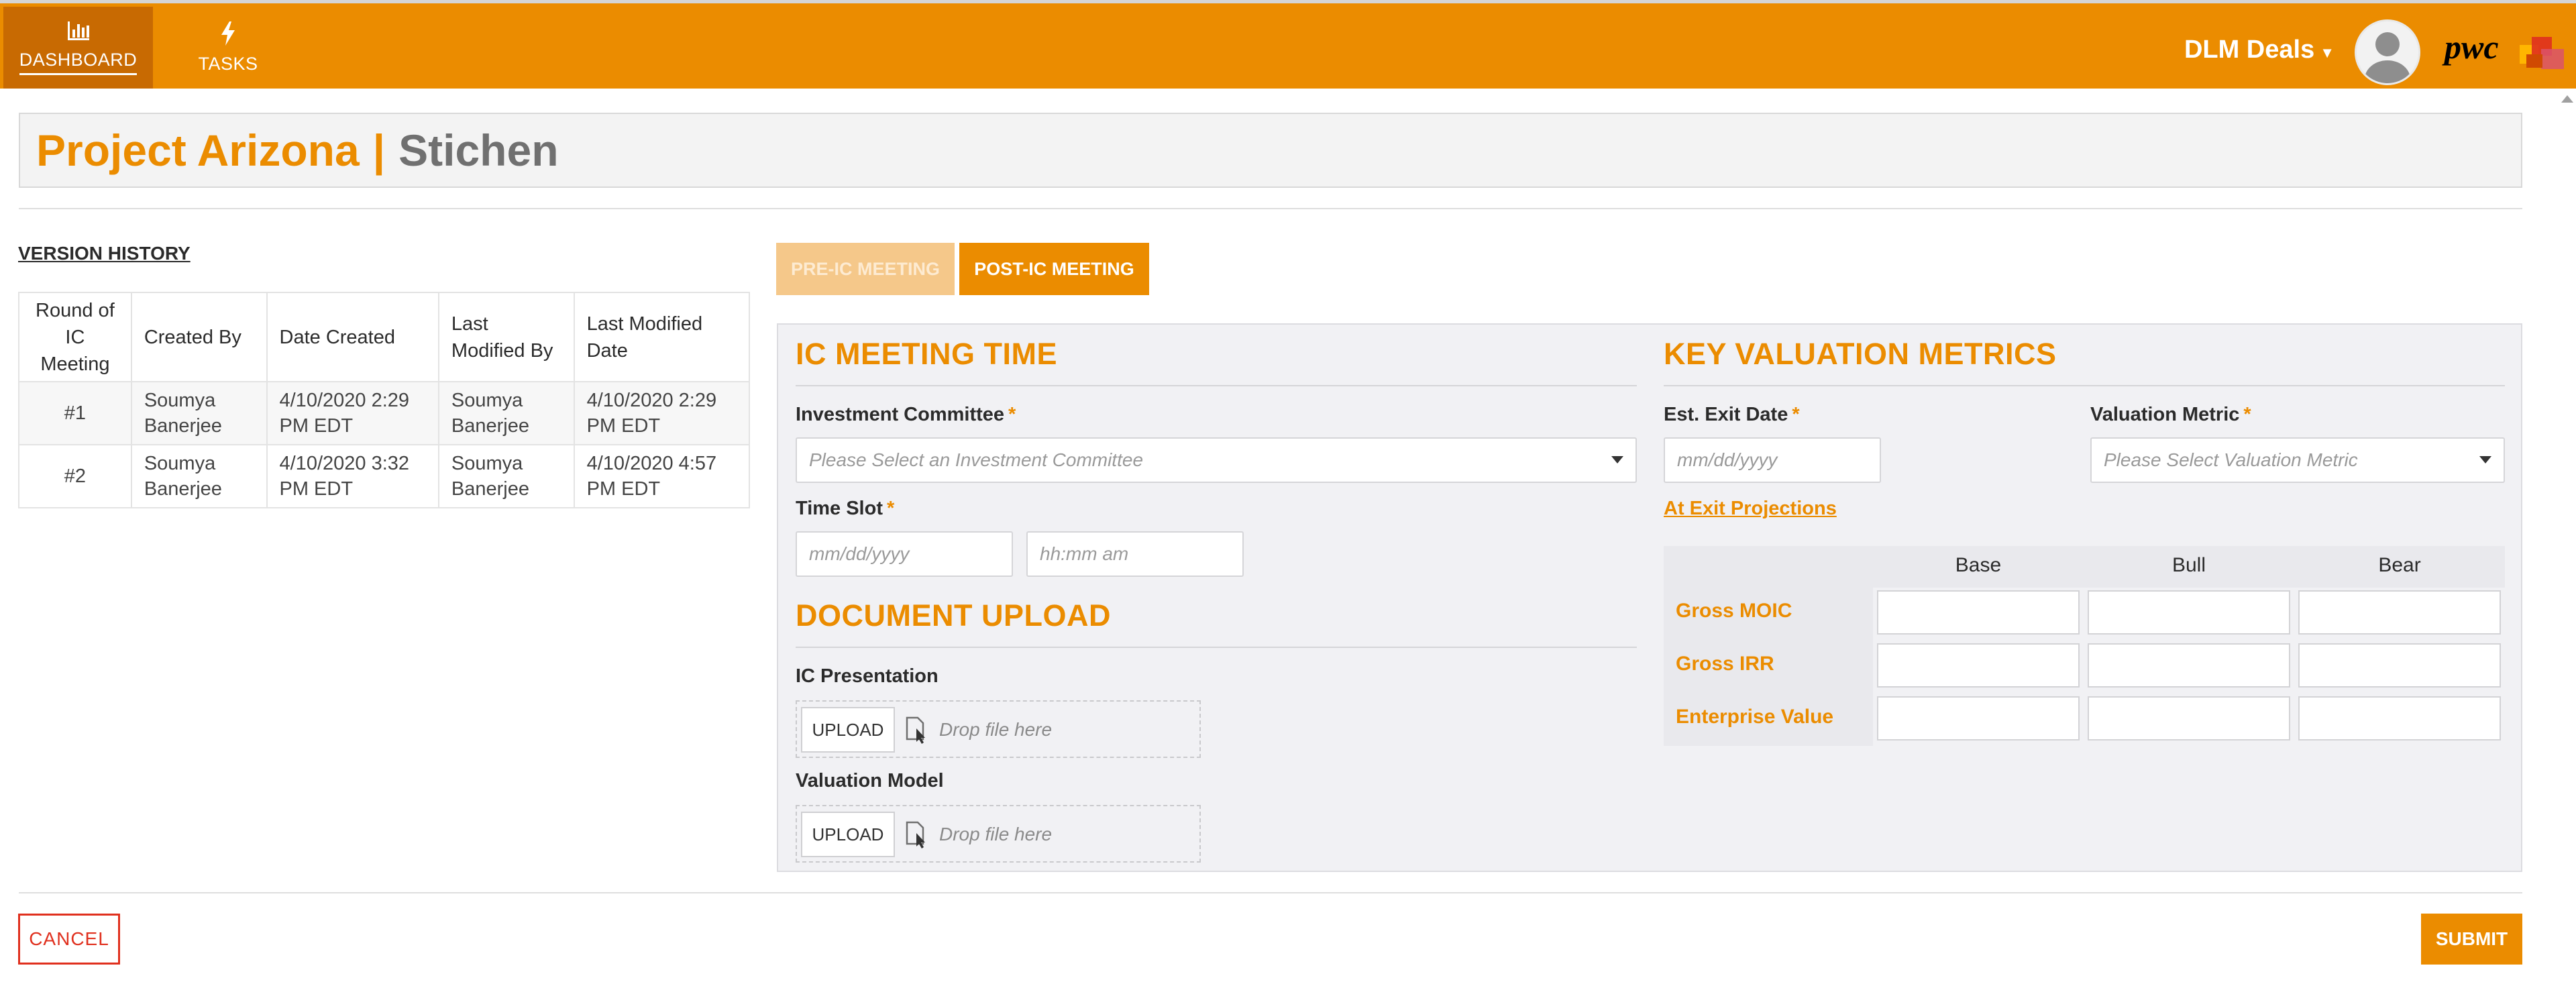 This screenshot has width=2576, height=984. What do you see at coordinates (904, 554) in the screenshot?
I see `time-slot-date-input: mm/dd/yyyy` at bounding box center [904, 554].